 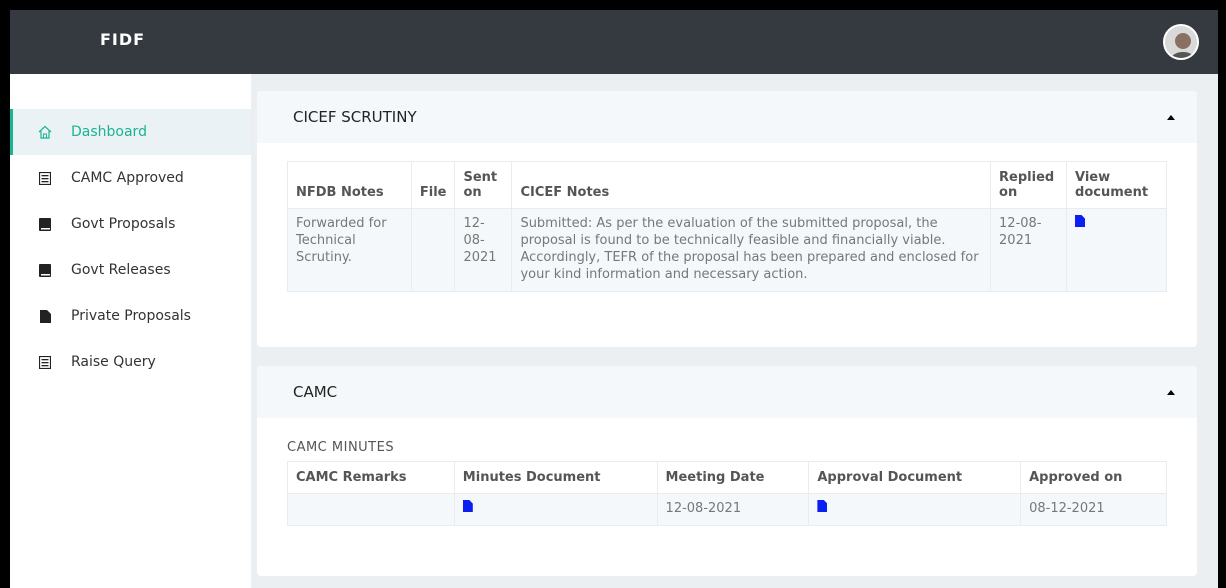 I want to click on user-avatar-icon, so click(x=1181, y=42).